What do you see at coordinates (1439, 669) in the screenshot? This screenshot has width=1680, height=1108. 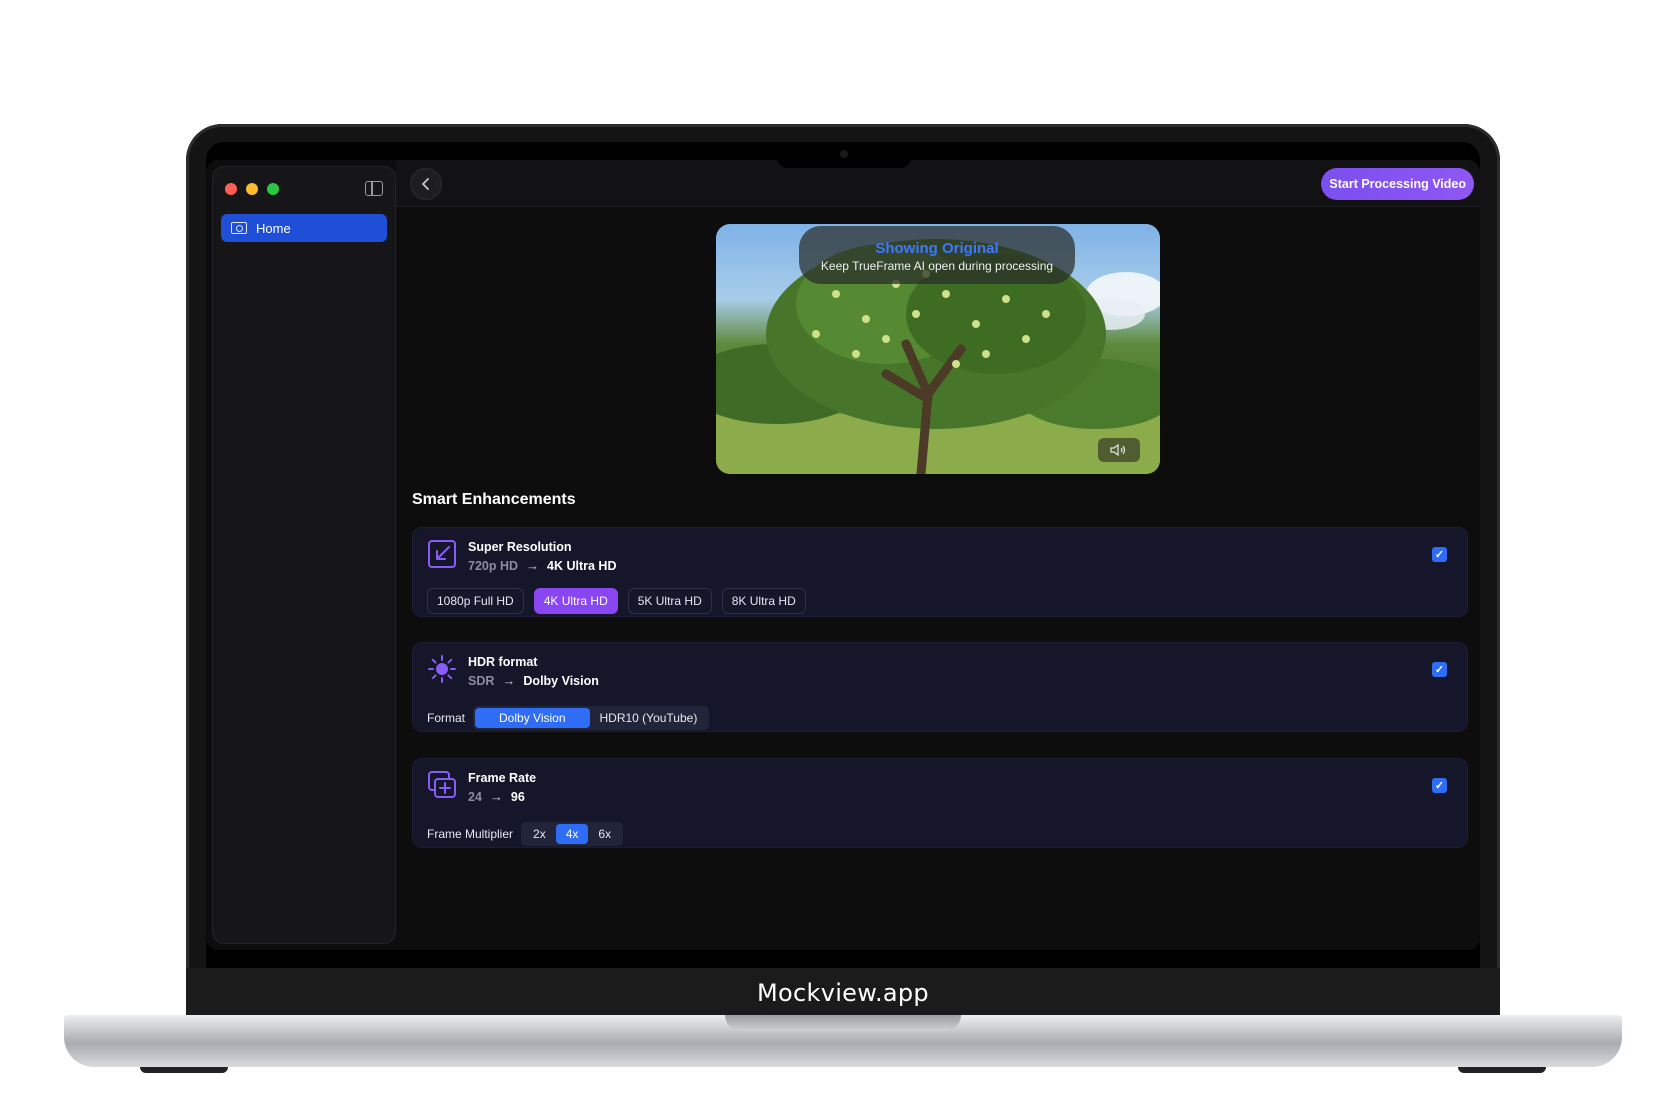 I see `hdr-format-checkbox: ✓` at bounding box center [1439, 669].